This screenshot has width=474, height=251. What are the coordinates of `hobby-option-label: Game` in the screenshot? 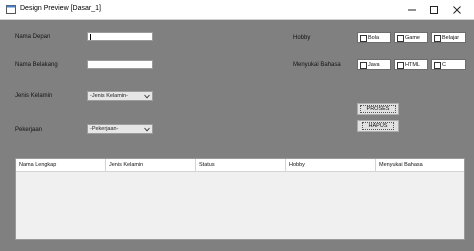 It's located at (412, 38).